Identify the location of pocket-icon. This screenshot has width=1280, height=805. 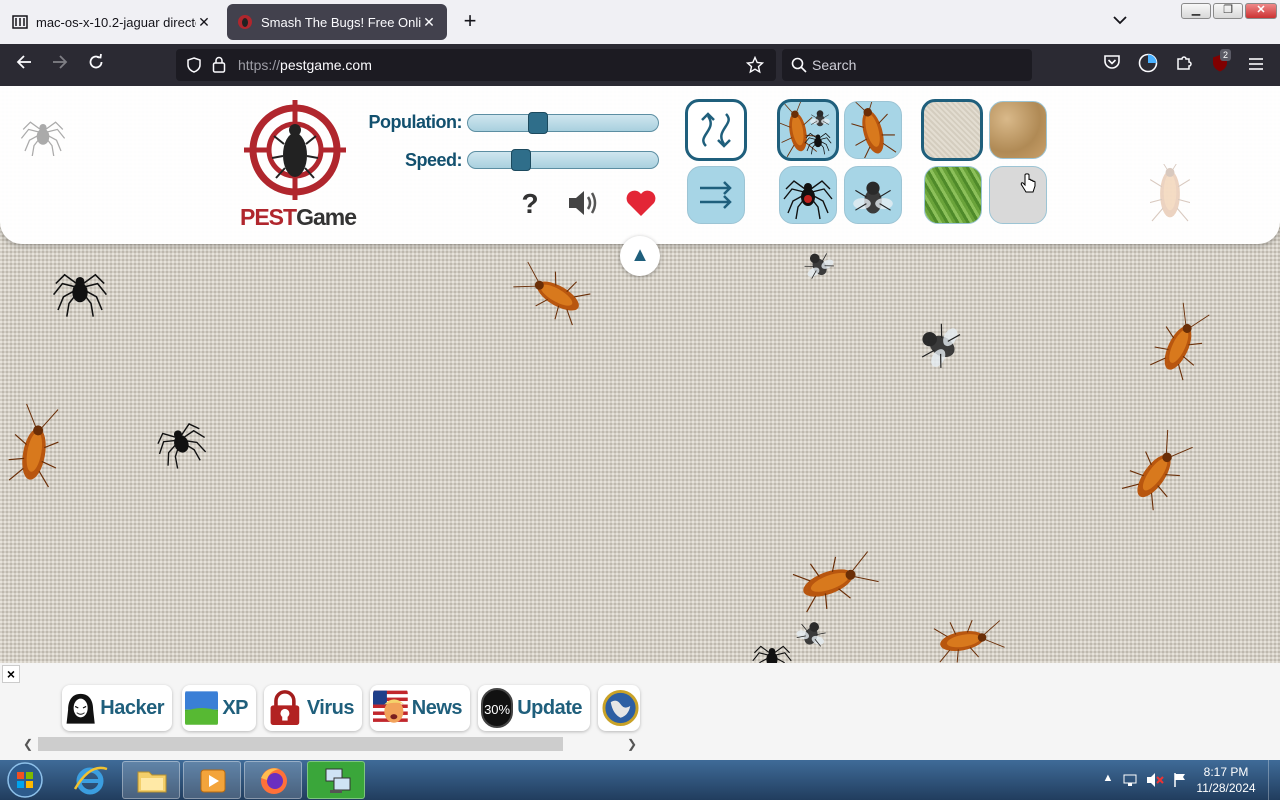
(1112, 65).